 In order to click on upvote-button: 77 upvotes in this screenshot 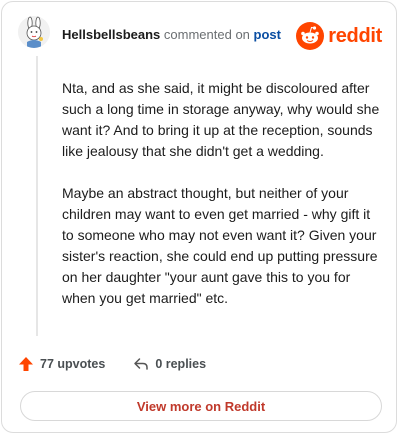, I will do `click(61, 364)`.